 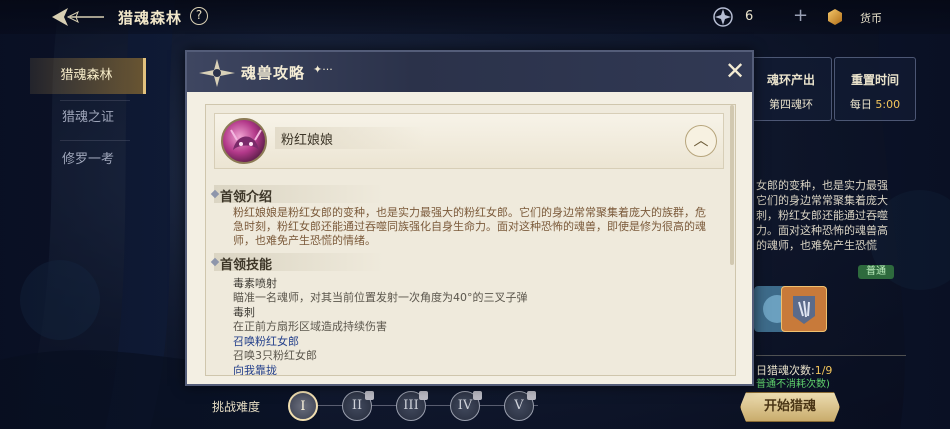 What do you see at coordinates (835, 17) in the screenshot?
I see `coin-icon` at bounding box center [835, 17].